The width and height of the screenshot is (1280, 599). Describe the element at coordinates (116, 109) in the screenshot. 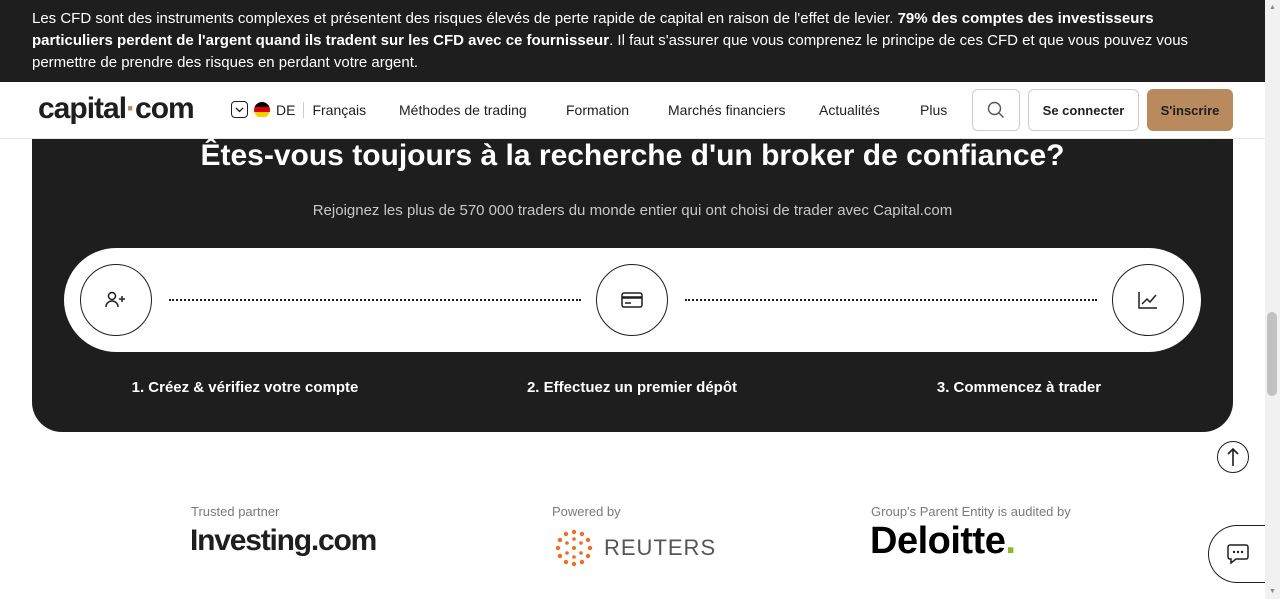

I see `capital-logo: capital·com` at that location.